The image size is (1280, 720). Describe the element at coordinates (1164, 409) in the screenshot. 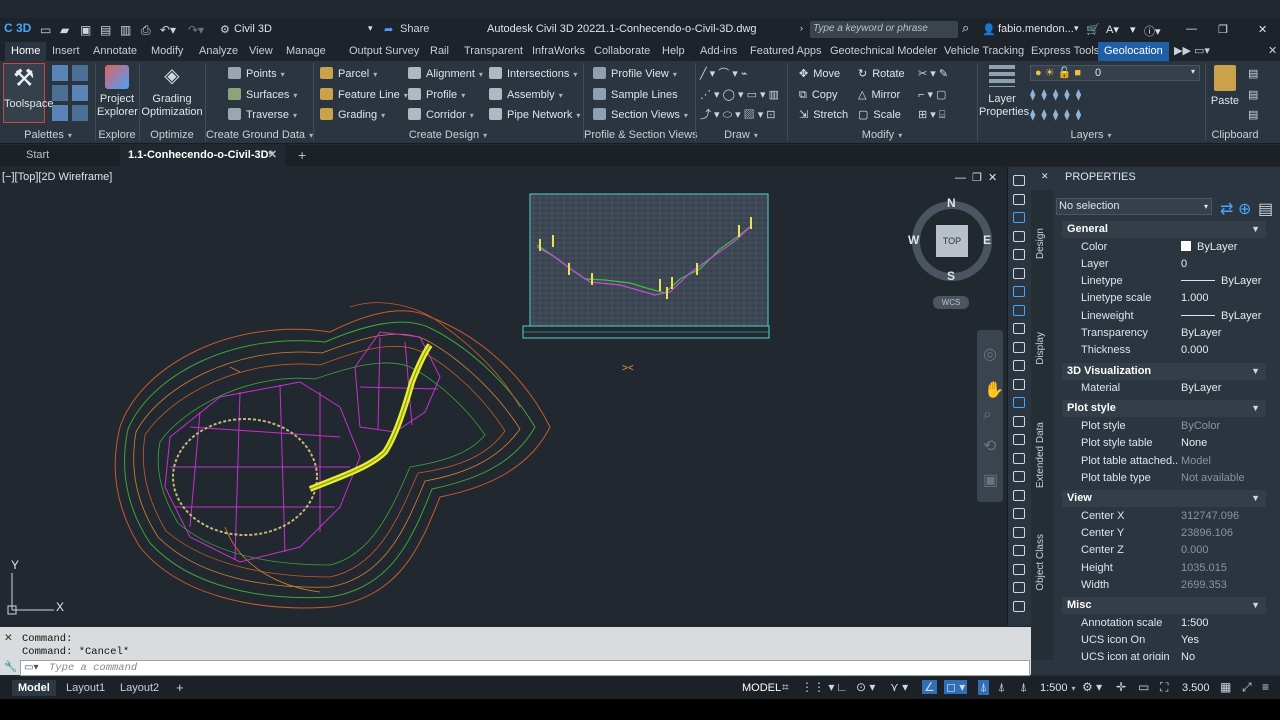

I see `property-category: Plot style ▼` at that location.